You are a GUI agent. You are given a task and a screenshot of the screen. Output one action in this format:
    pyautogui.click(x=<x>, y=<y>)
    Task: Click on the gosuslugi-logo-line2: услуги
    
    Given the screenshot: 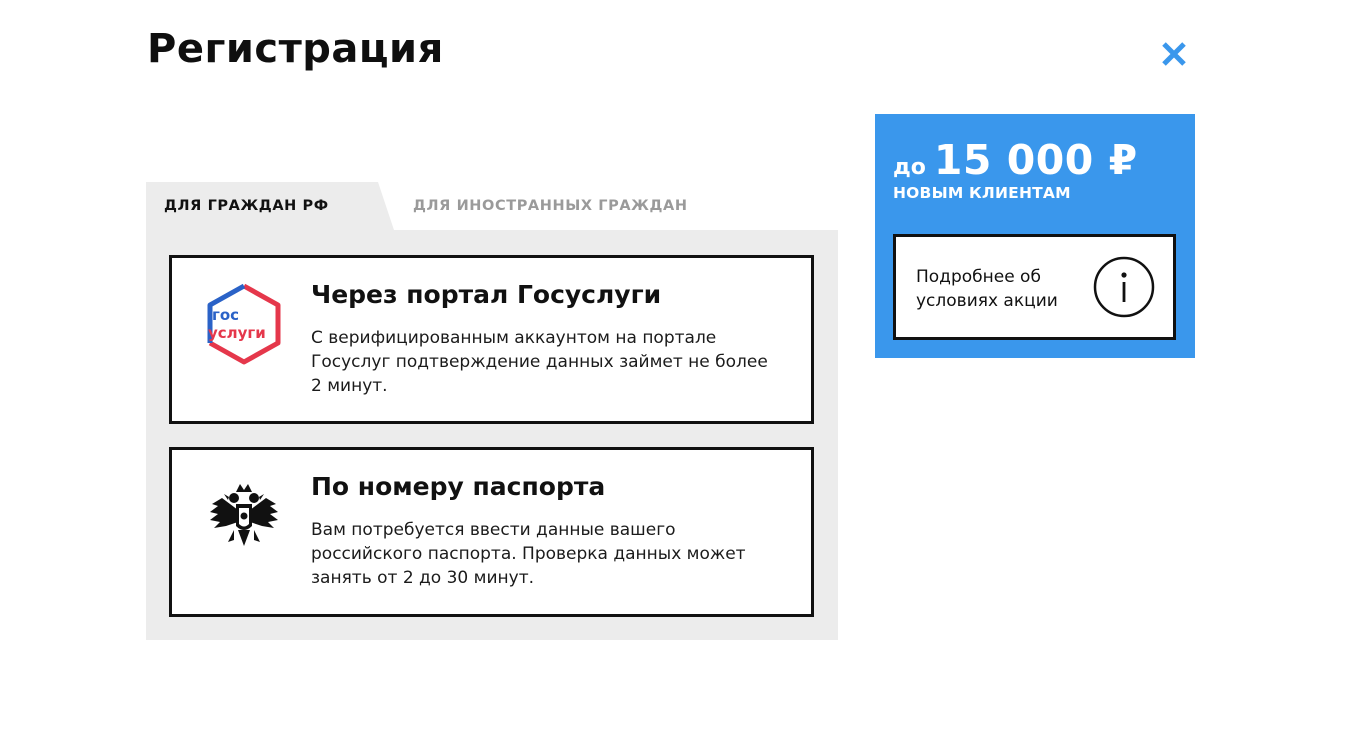 What is the action you would take?
    pyautogui.click(x=237, y=333)
    